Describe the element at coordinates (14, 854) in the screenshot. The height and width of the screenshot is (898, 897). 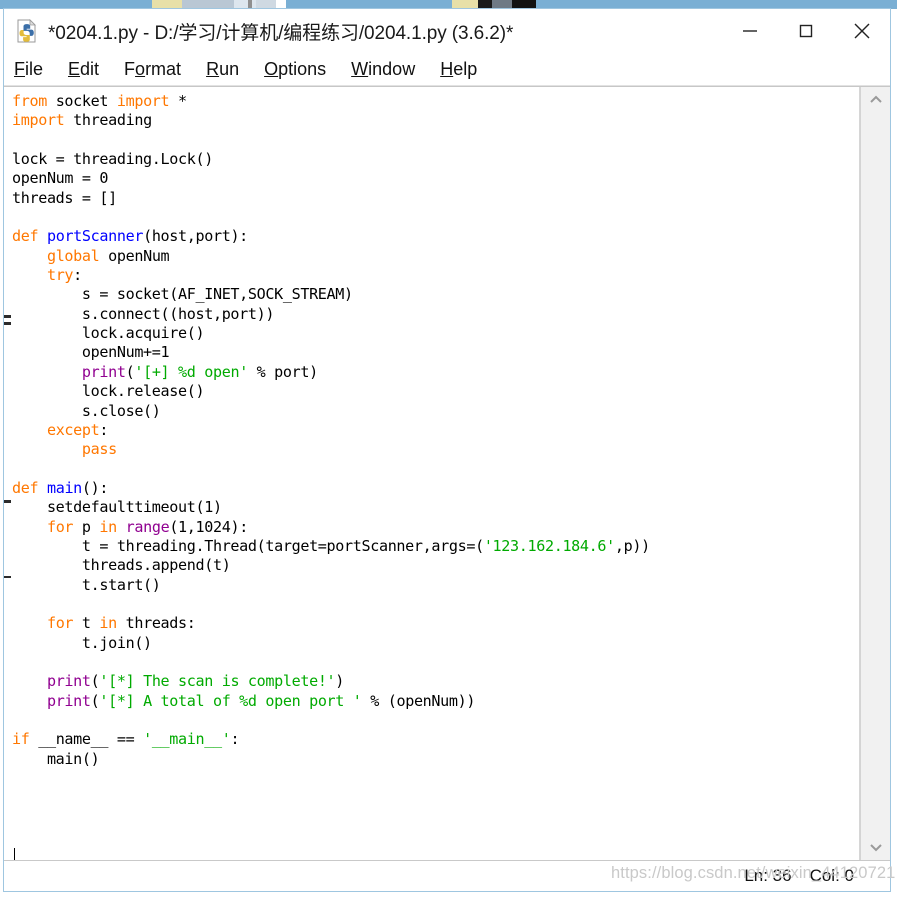
I see `text-cursor` at that location.